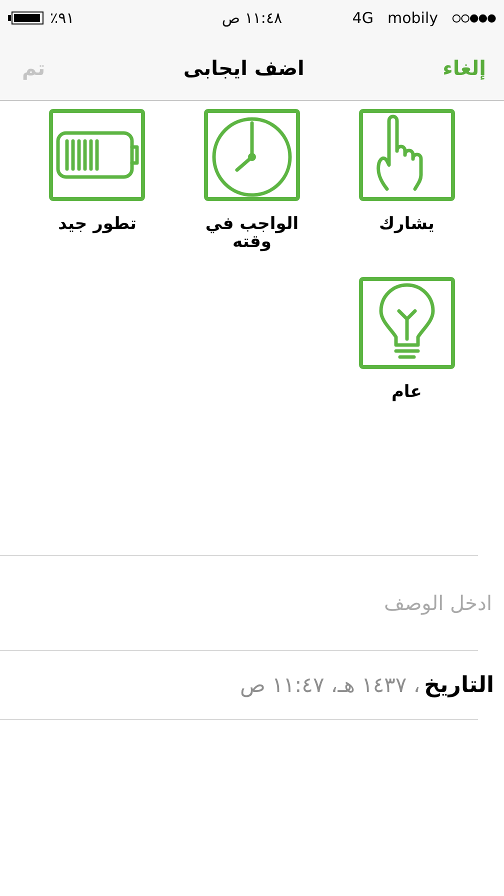 The image size is (504, 896). Describe the element at coordinates (406, 323) in the screenshot. I see `light-bulb-icon` at that location.